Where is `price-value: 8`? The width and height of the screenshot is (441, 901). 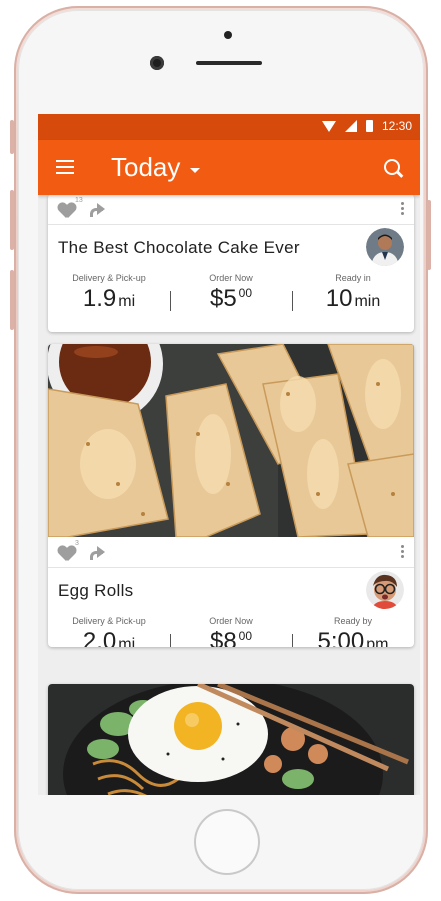
price-value: 8 is located at coordinates (230, 637).